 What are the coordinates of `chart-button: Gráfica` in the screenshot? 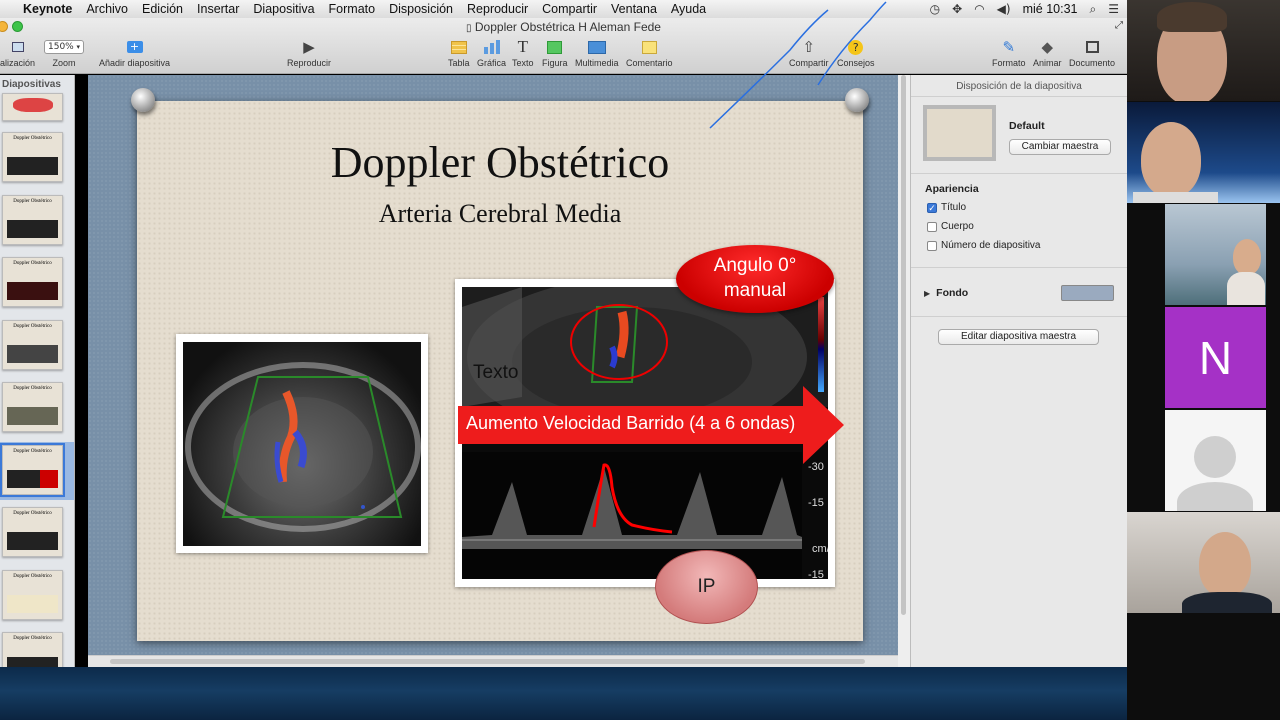 It's located at (491, 53).